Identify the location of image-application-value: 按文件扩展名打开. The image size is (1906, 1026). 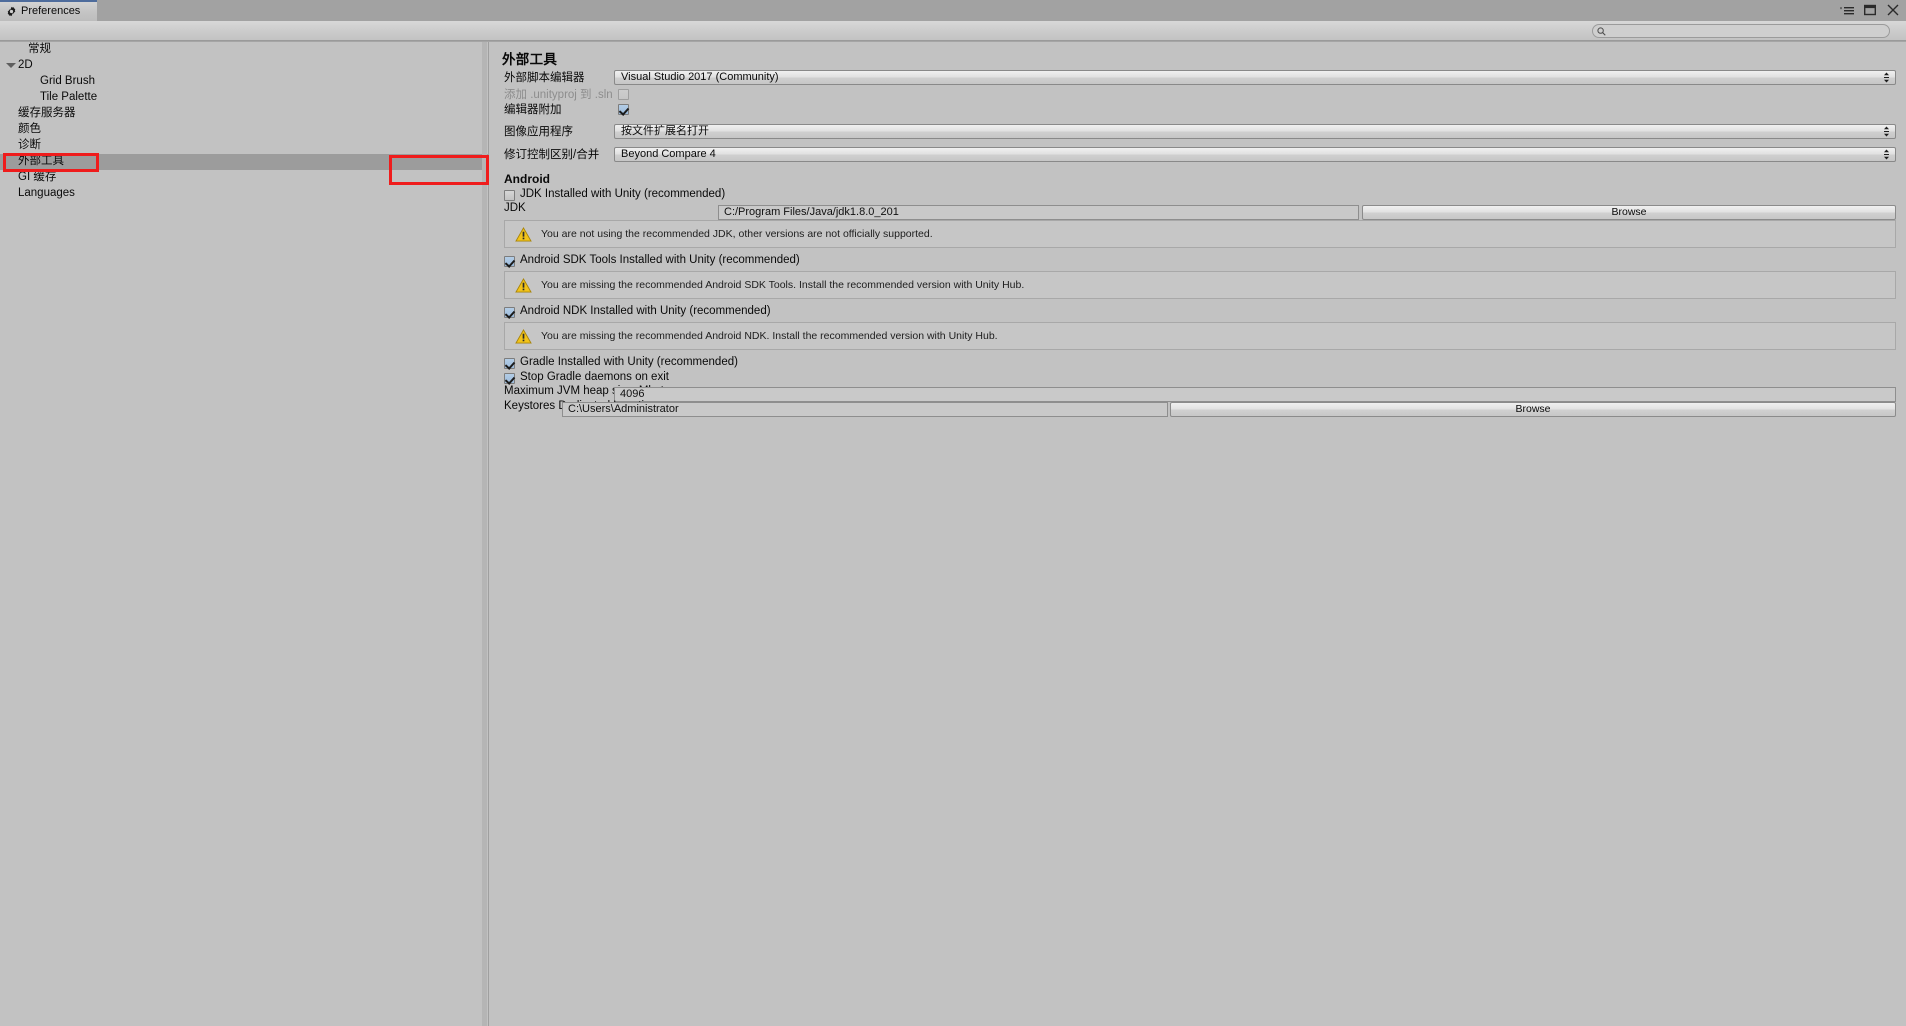
(665, 131).